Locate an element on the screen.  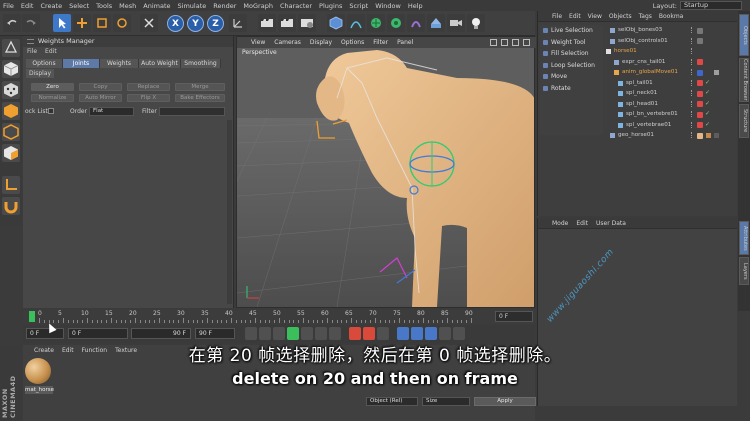
am-menu-edit: Edit is located at coordinates (582, 223).